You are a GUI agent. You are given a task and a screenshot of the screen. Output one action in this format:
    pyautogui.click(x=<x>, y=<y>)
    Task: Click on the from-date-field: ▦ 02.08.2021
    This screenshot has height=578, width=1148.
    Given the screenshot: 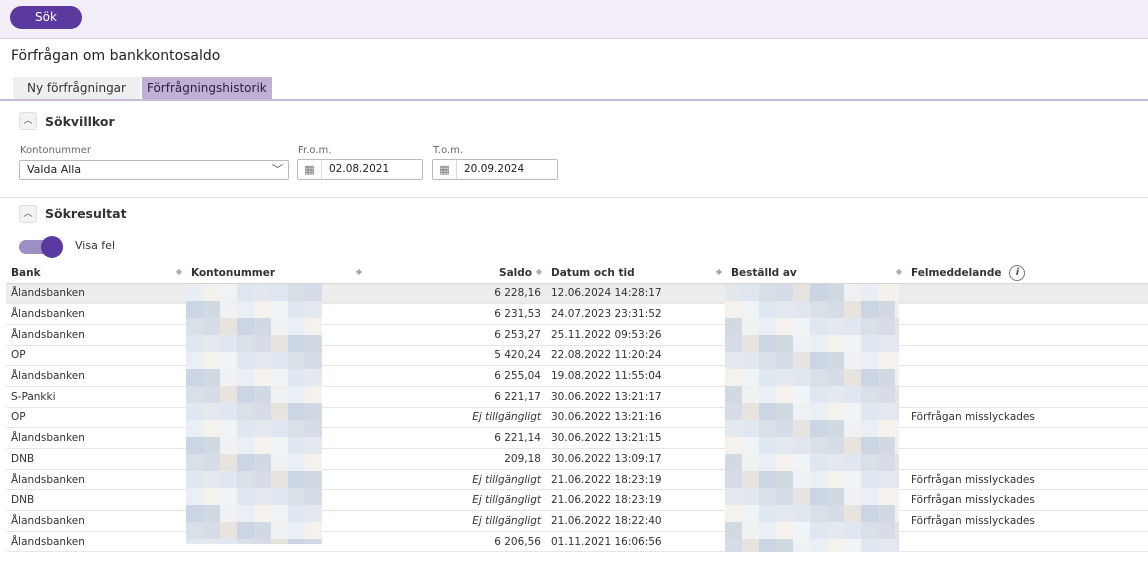 What is the action you would take?
    pyautogui.click(x=360, y=169)
    